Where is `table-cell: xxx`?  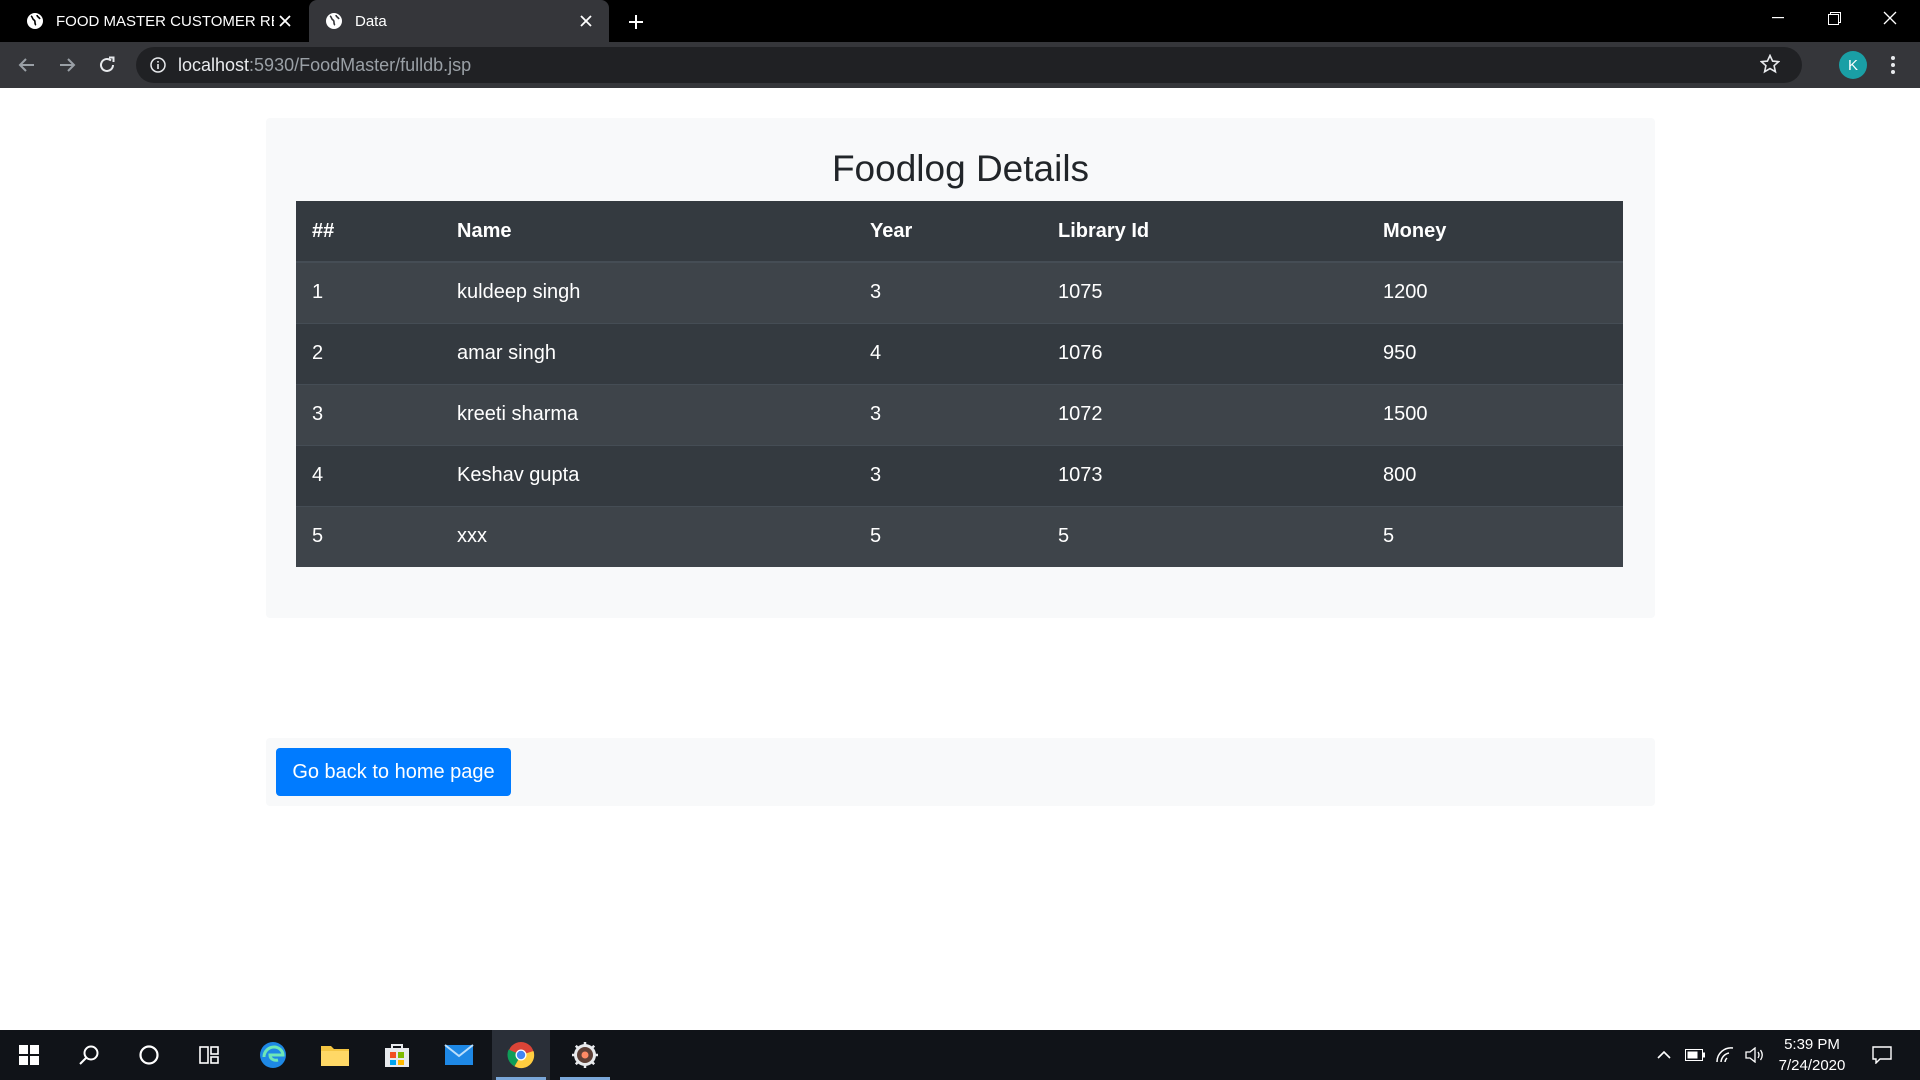
table-cell: xxx is located at coordinates (647, 536).